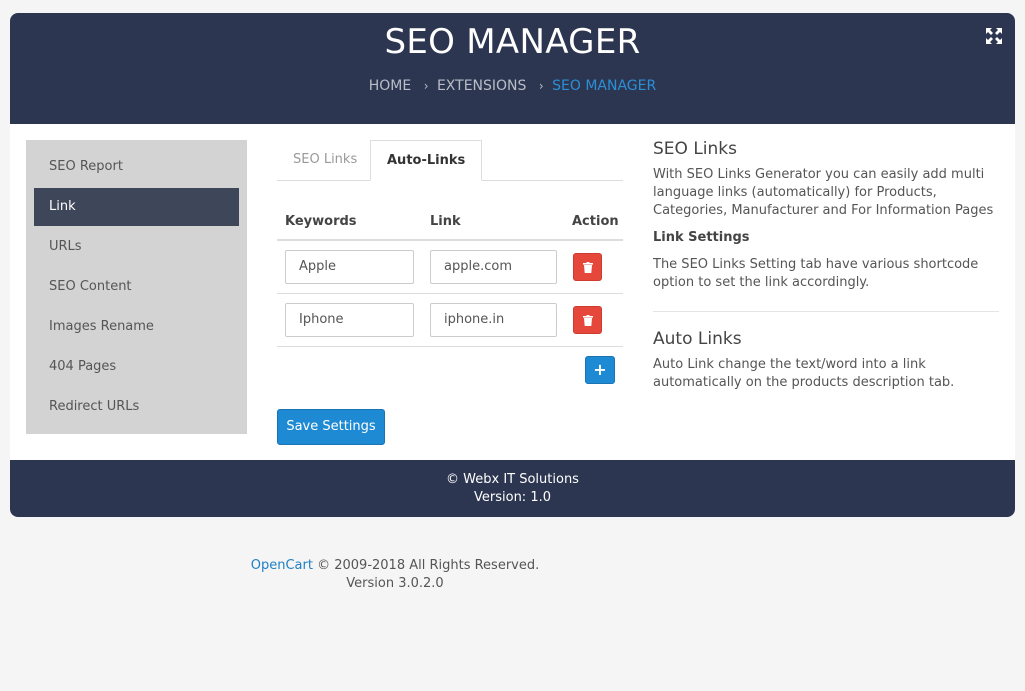  Describe the element at coordinates (325, 160) in the screenshot. I see `tab-seo-links: SEO Links` at that location.